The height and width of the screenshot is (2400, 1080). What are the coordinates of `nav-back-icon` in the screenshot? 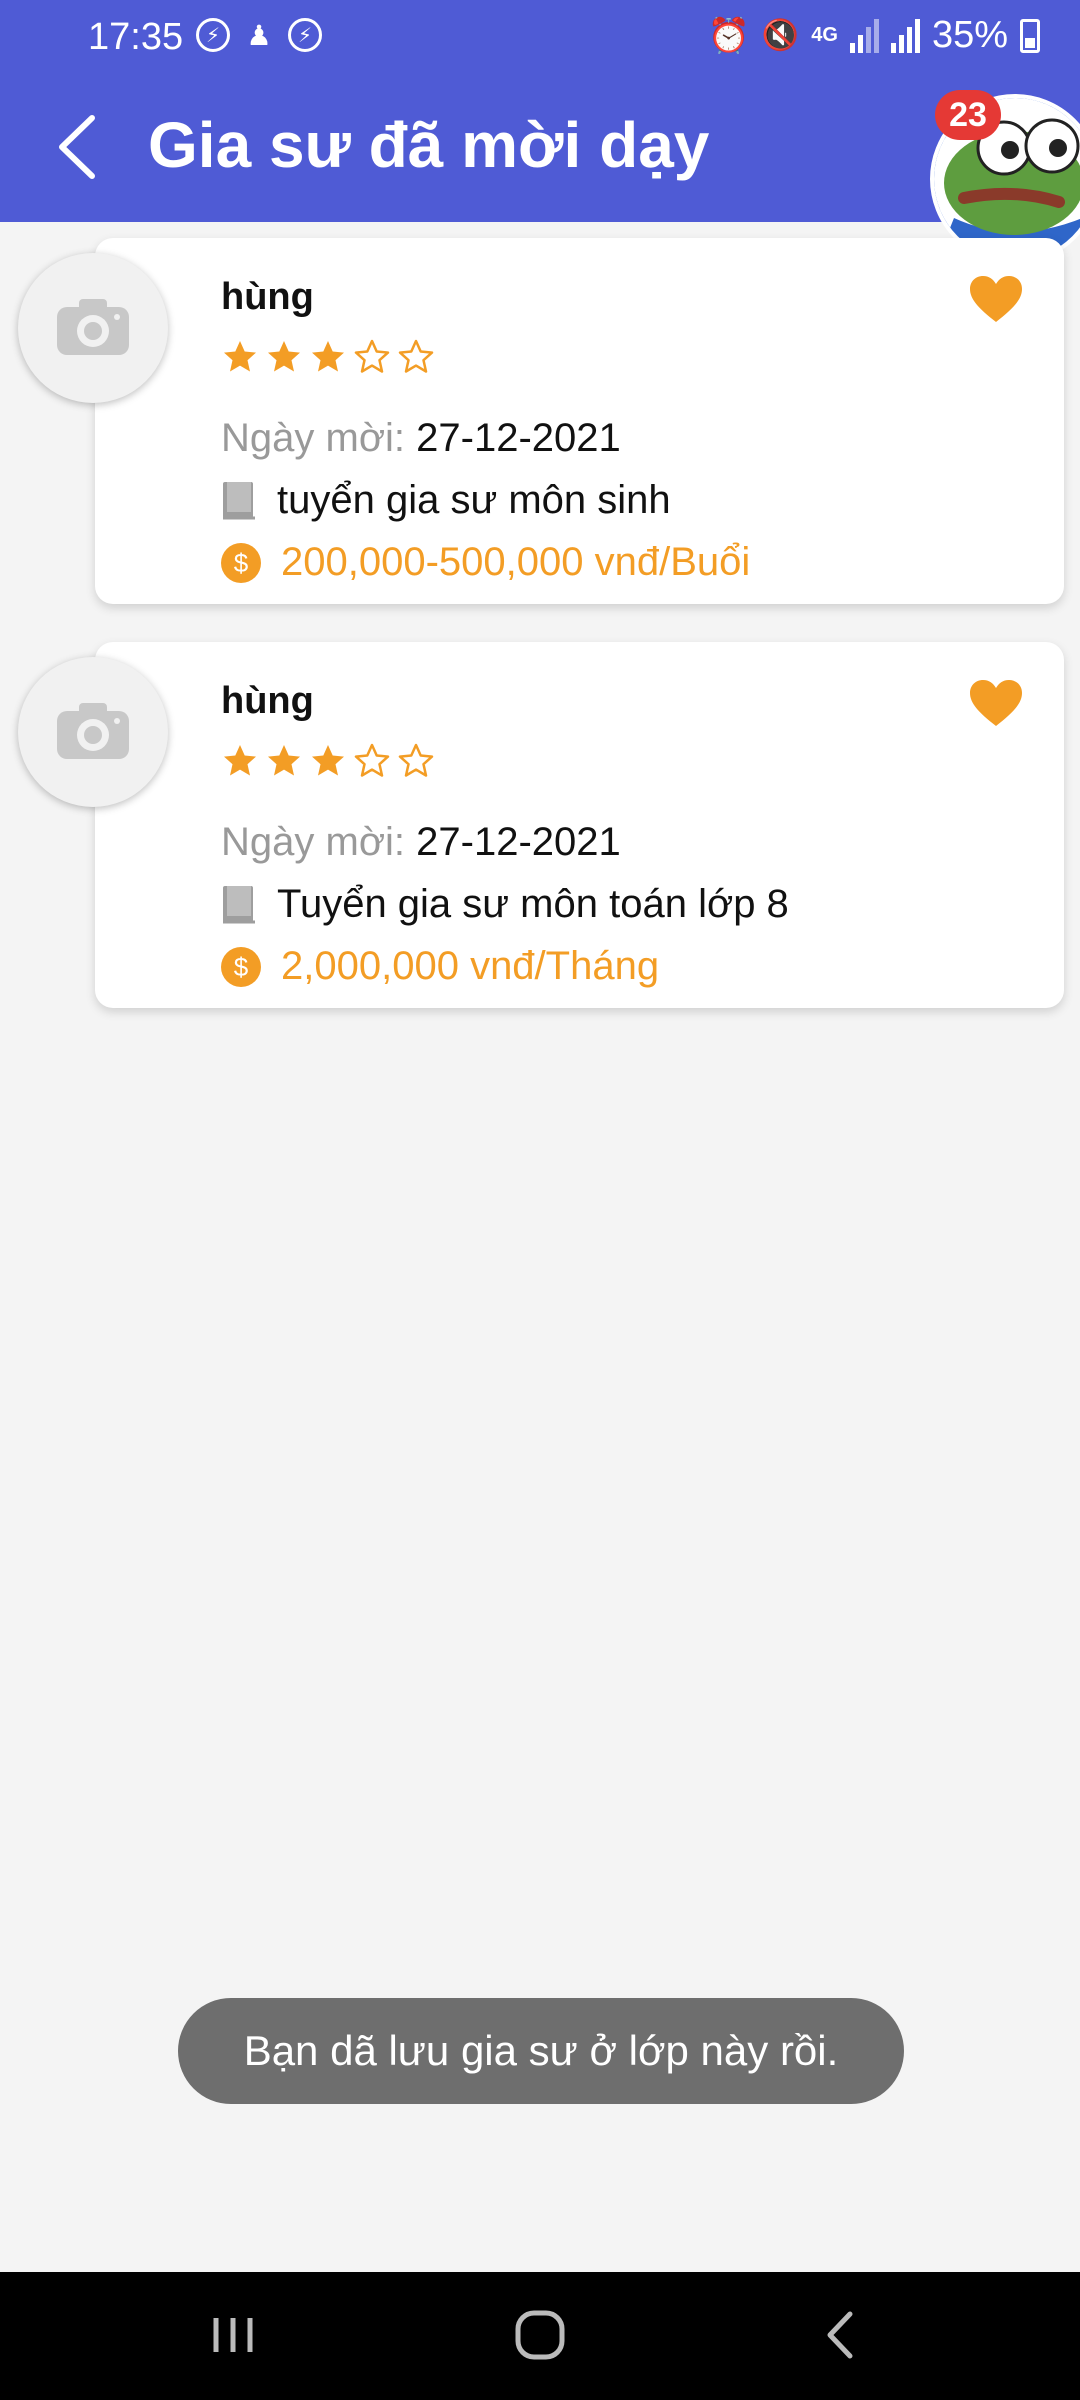 It's located at (840, 2335).